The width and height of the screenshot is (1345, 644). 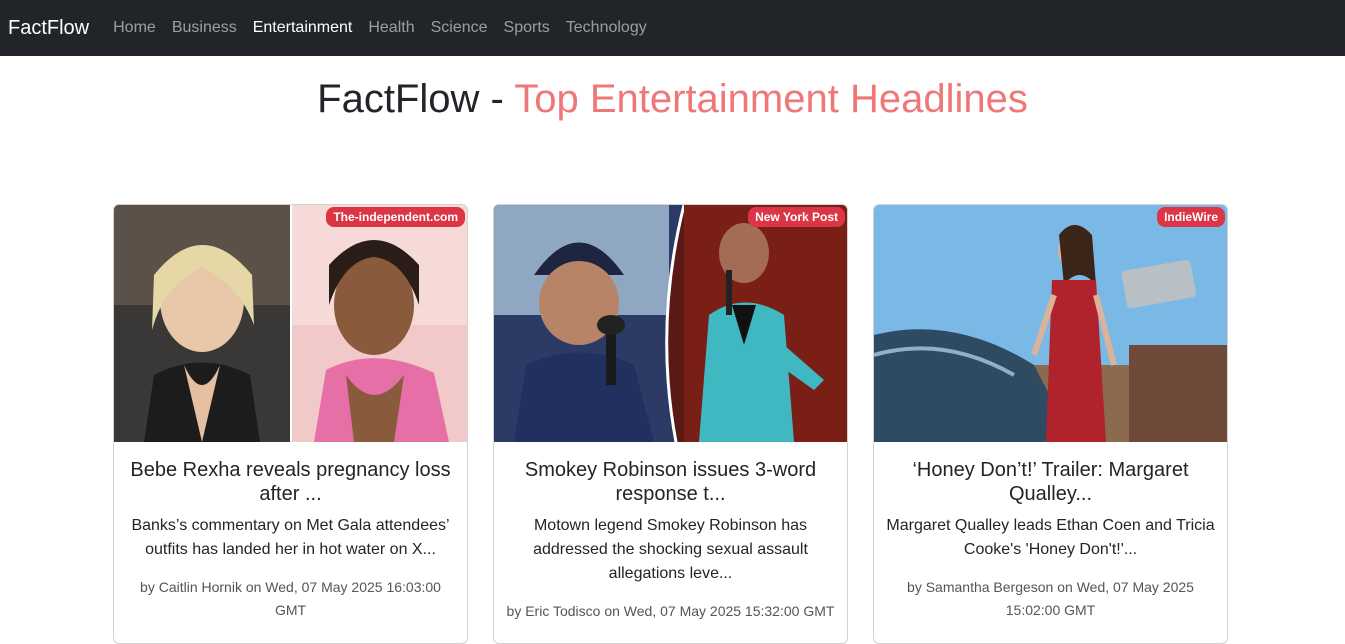 I want to click on nav-link-sports: Sports, so click(x=527, y=28).